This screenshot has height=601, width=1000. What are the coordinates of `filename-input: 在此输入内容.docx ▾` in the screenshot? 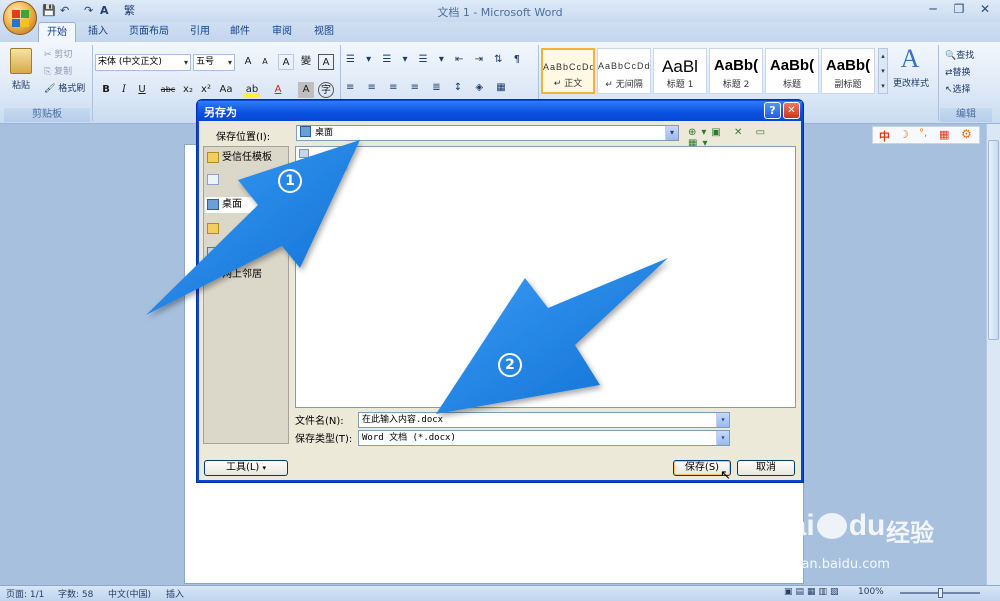 It's located at (544, 420).